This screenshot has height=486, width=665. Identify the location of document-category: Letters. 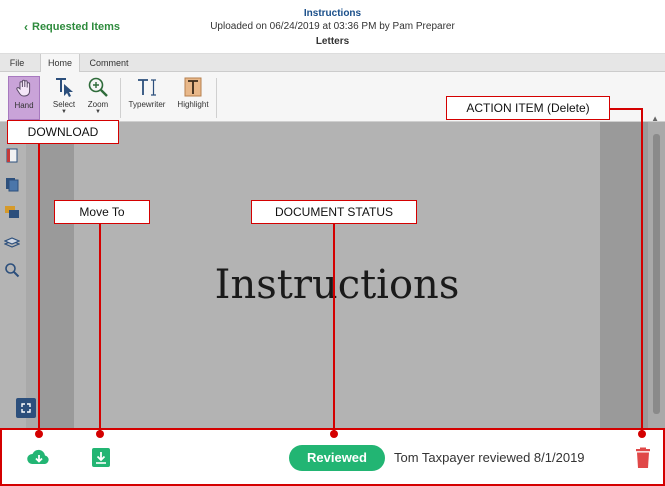
(332, 41).